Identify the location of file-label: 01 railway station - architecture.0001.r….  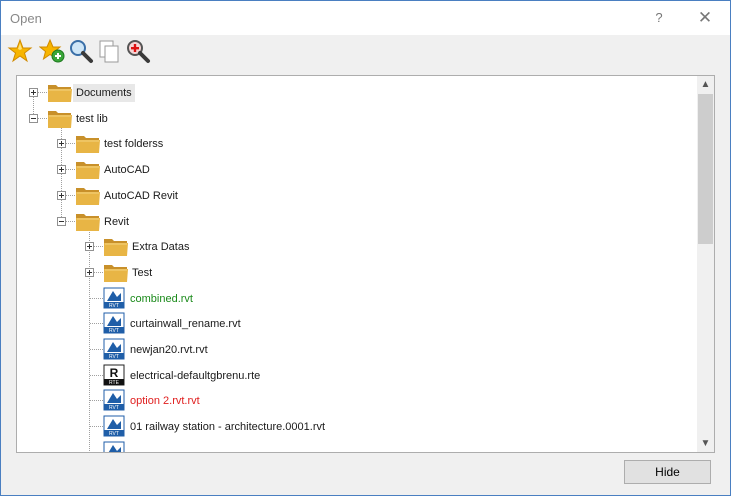
(227, 427).